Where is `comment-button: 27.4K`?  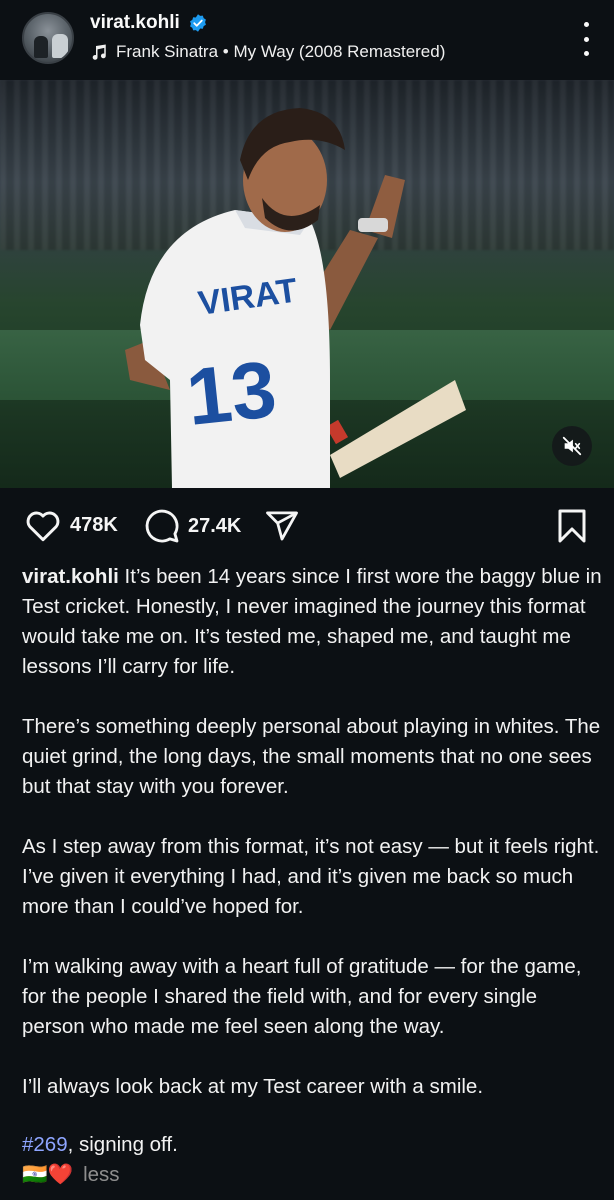
comment-button: 27.4K is located at coordinates (192, 526).